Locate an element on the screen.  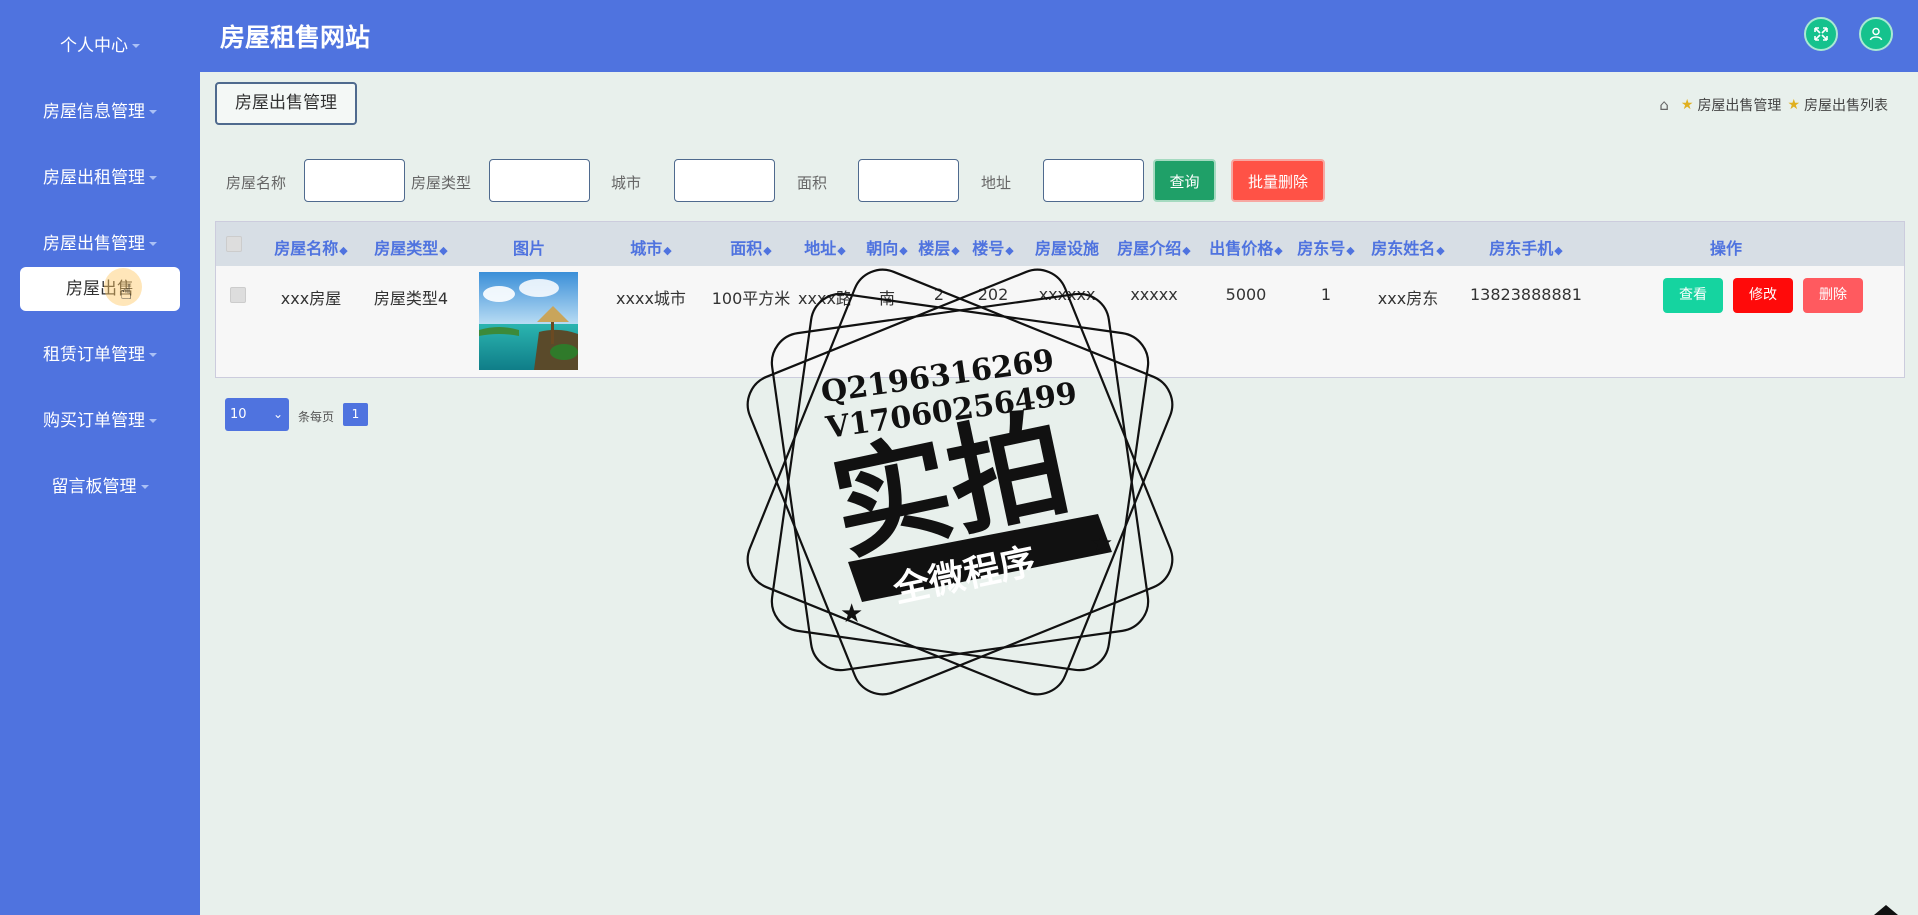
select-all-checkbox is located at coordinates (234, 244).